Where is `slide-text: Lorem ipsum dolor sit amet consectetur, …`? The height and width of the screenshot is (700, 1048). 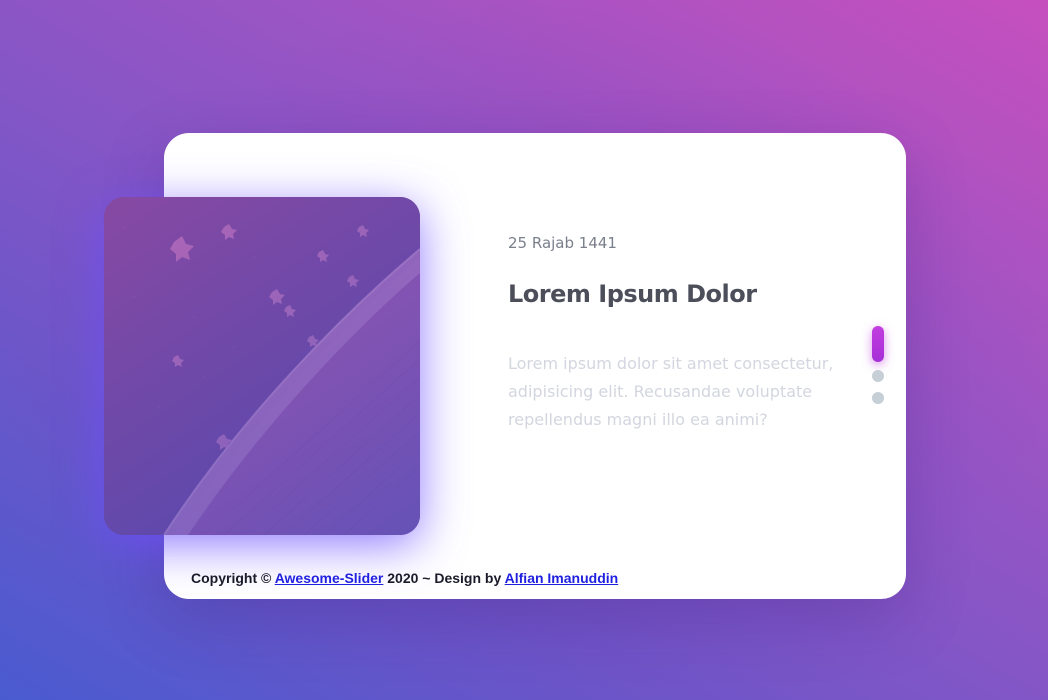 slide-text: Lorem ipsum dolor sit amet consectetur, … is located at coordinates (671, 391).